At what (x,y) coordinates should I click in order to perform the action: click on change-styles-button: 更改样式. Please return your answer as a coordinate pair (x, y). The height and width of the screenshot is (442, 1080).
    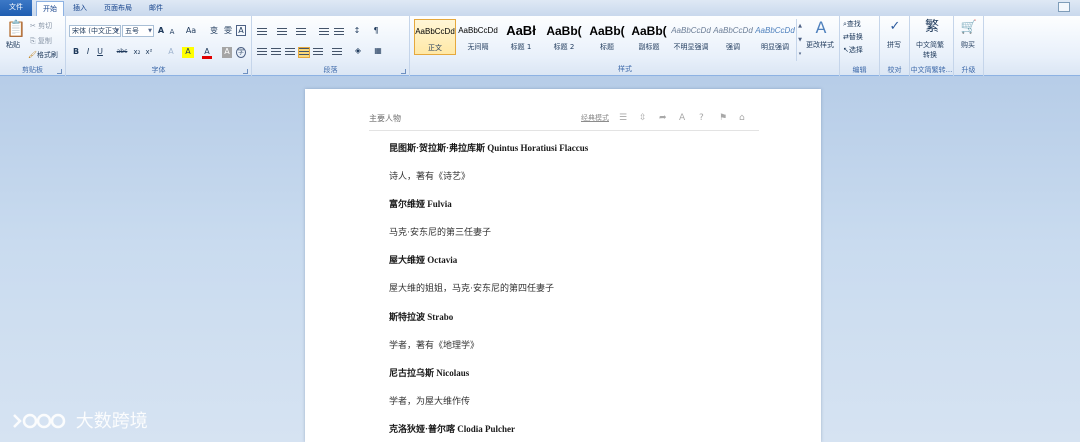
    Looking at the image, I should click on (820, 45).